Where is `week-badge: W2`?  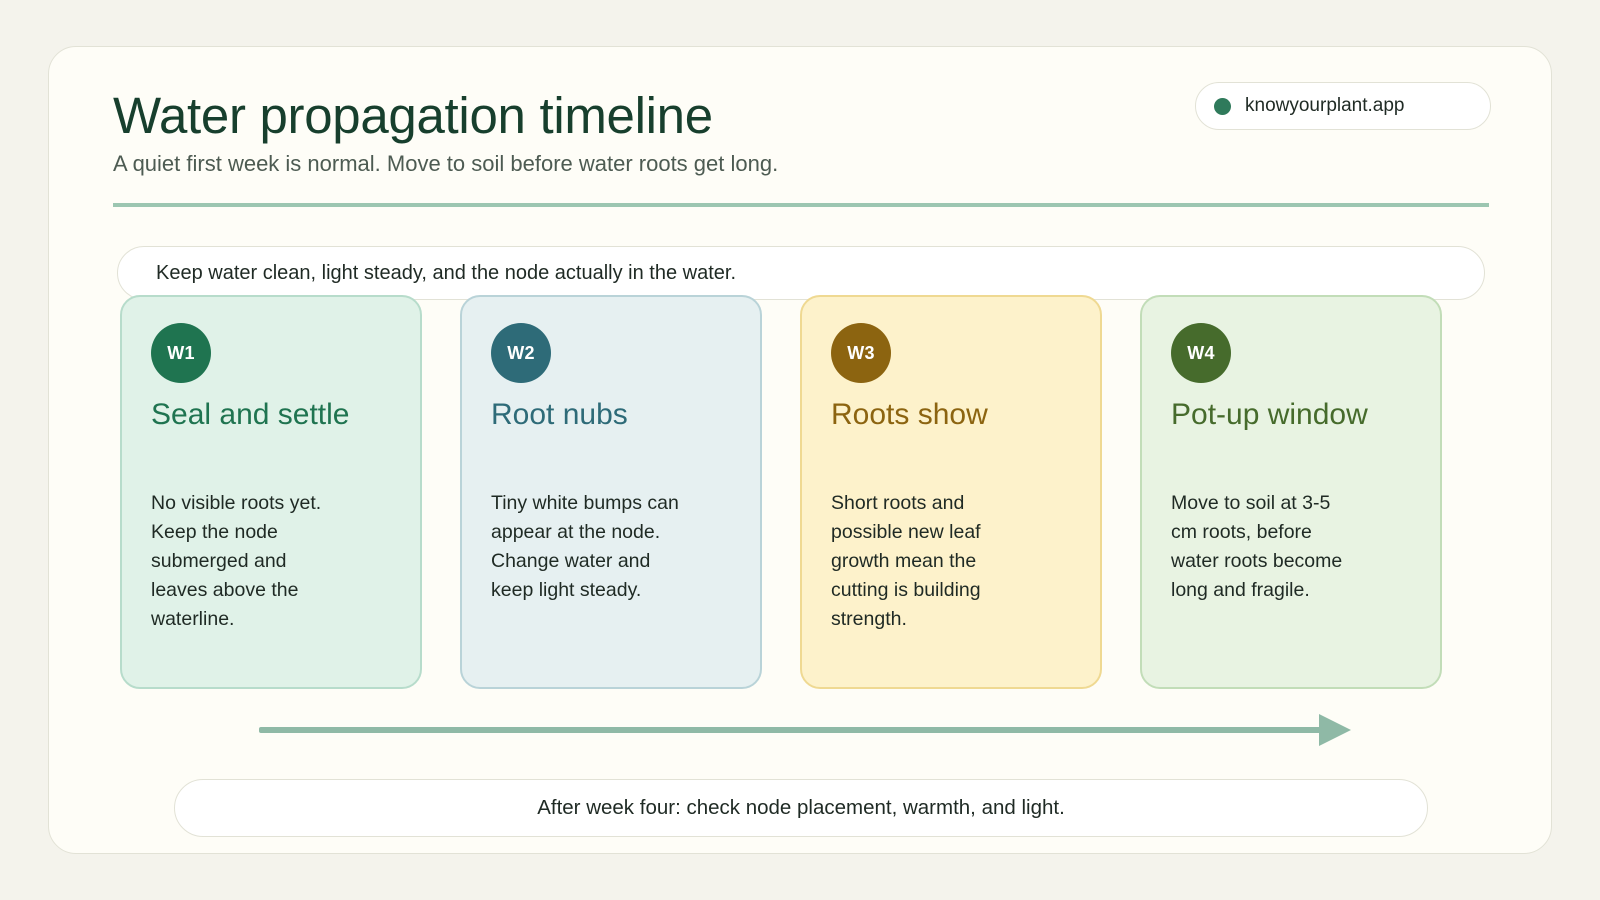
week-badge: W2 is located at coordinates (521, 353).